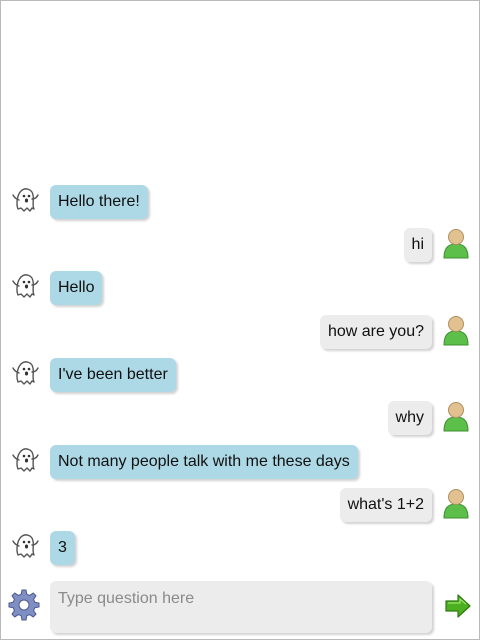  What do you see at coordinates (62, 548) in the screenshot?
I see `message-bubble: 3` at bounding box center [62, 548].